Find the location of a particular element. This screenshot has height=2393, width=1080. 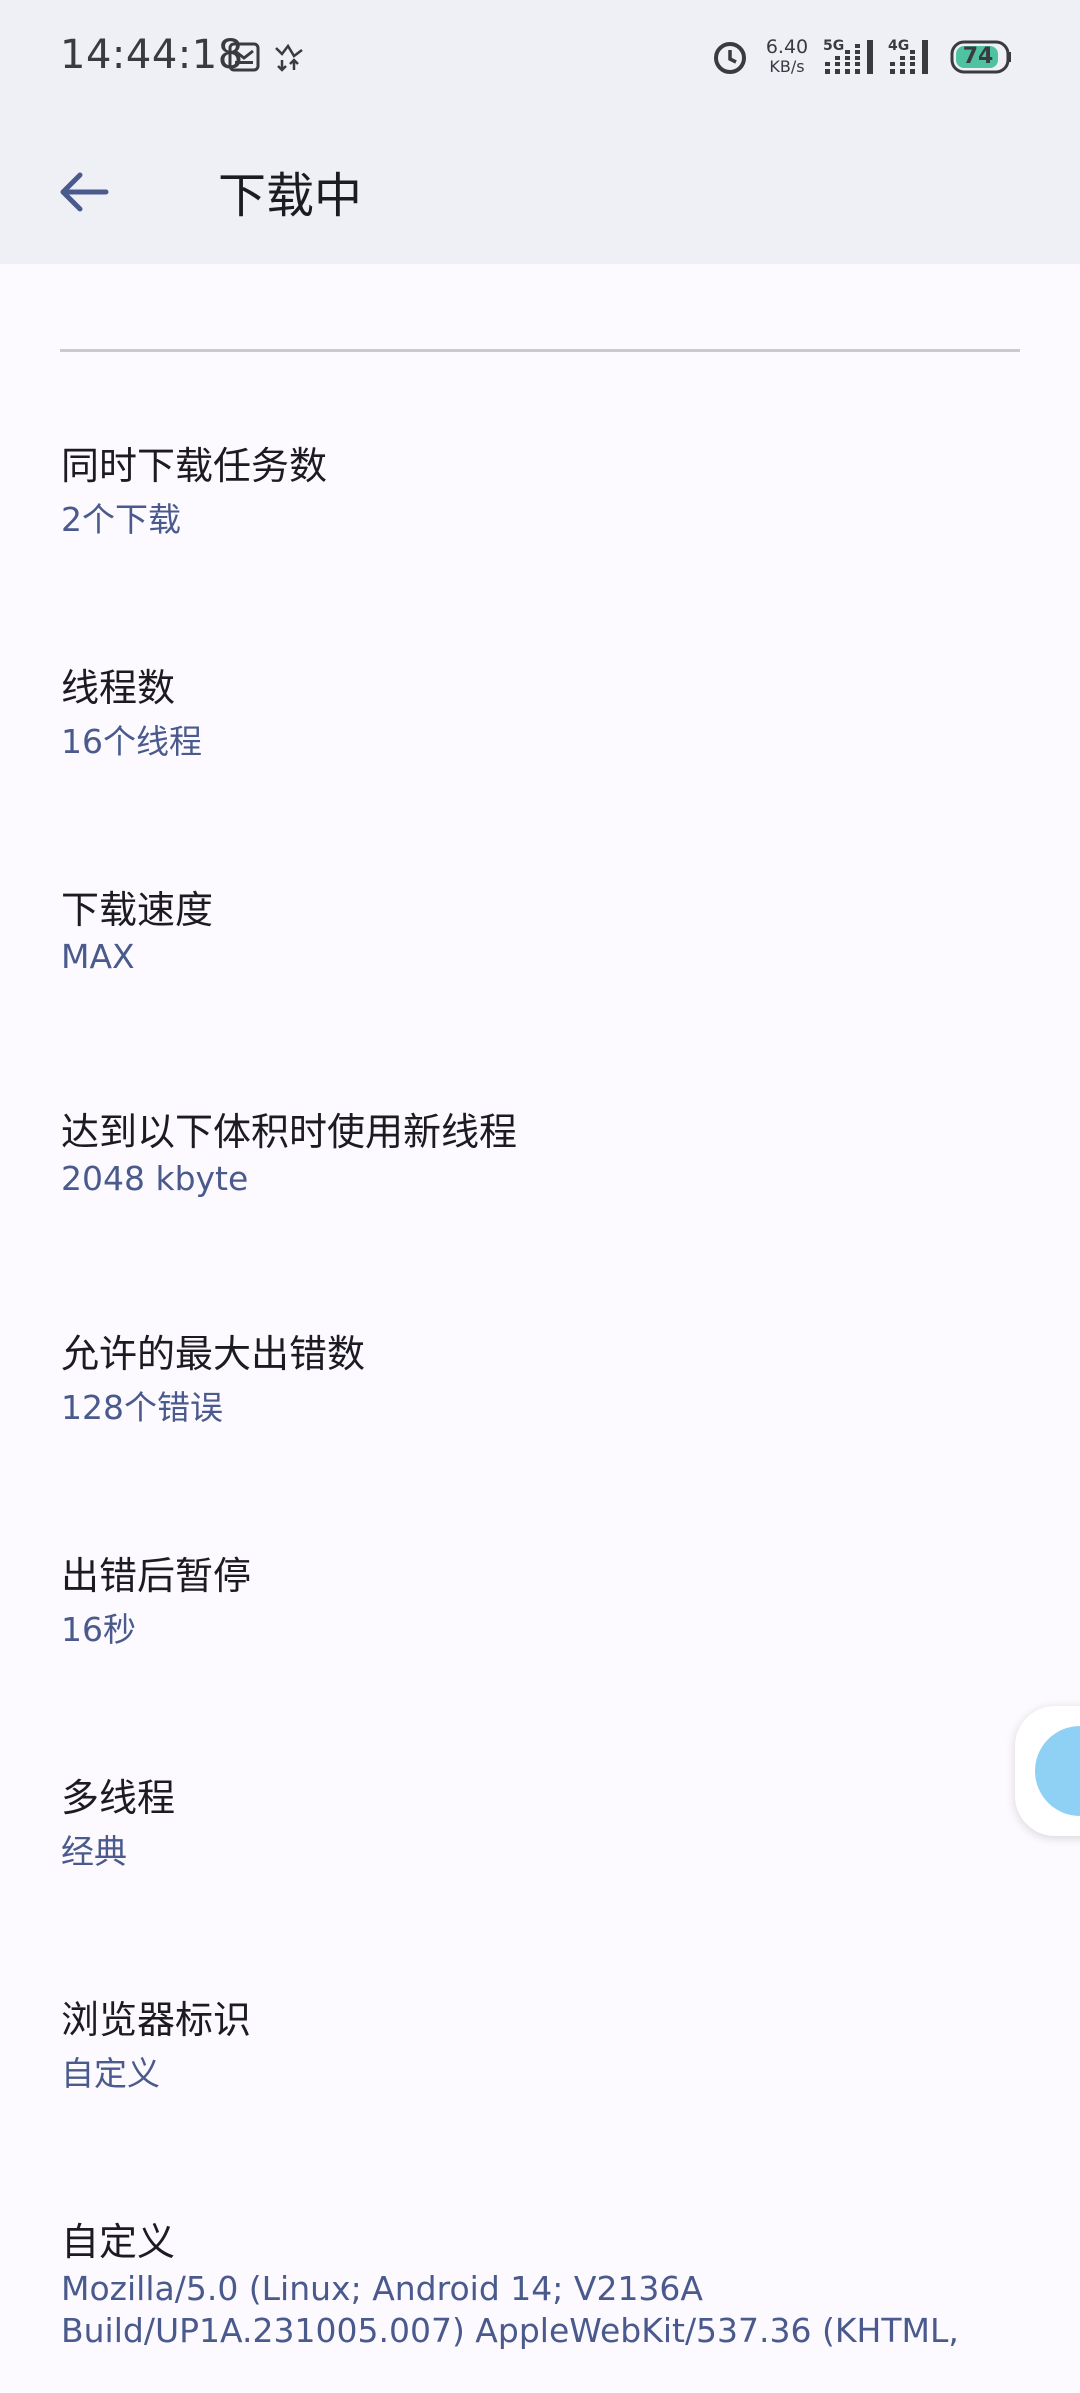

setting-concurrent-downloads: 同时下载任务数 2个下载 is located at coordinates (540, 506).